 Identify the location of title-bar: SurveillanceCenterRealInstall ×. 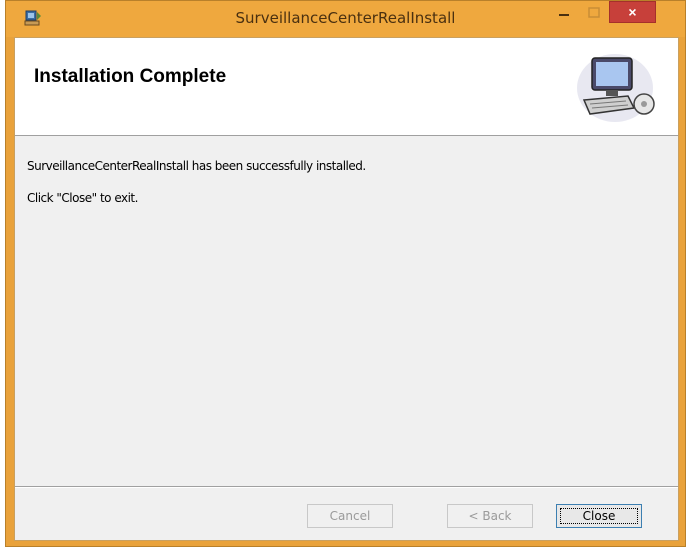
(345, 19).